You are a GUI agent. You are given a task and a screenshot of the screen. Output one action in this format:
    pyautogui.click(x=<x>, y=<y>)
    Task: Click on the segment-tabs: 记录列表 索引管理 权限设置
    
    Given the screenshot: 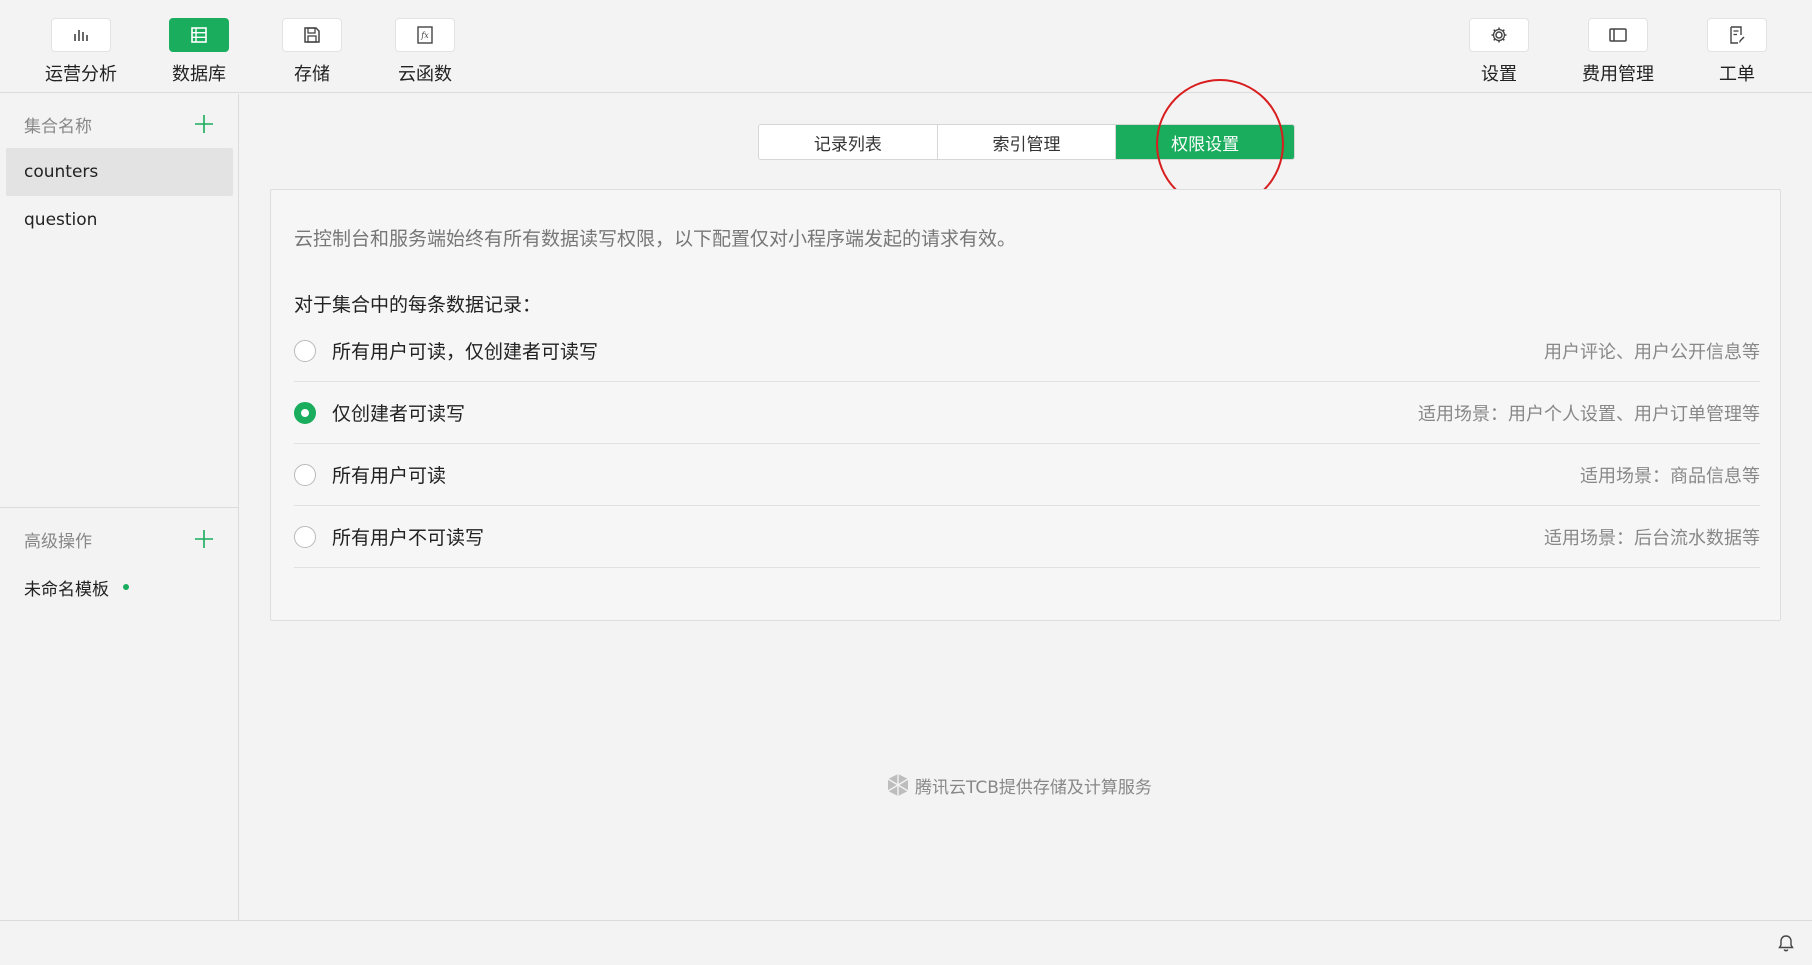 What is the action you would take?
    pyautogui.click(x=1026, y=142)
    